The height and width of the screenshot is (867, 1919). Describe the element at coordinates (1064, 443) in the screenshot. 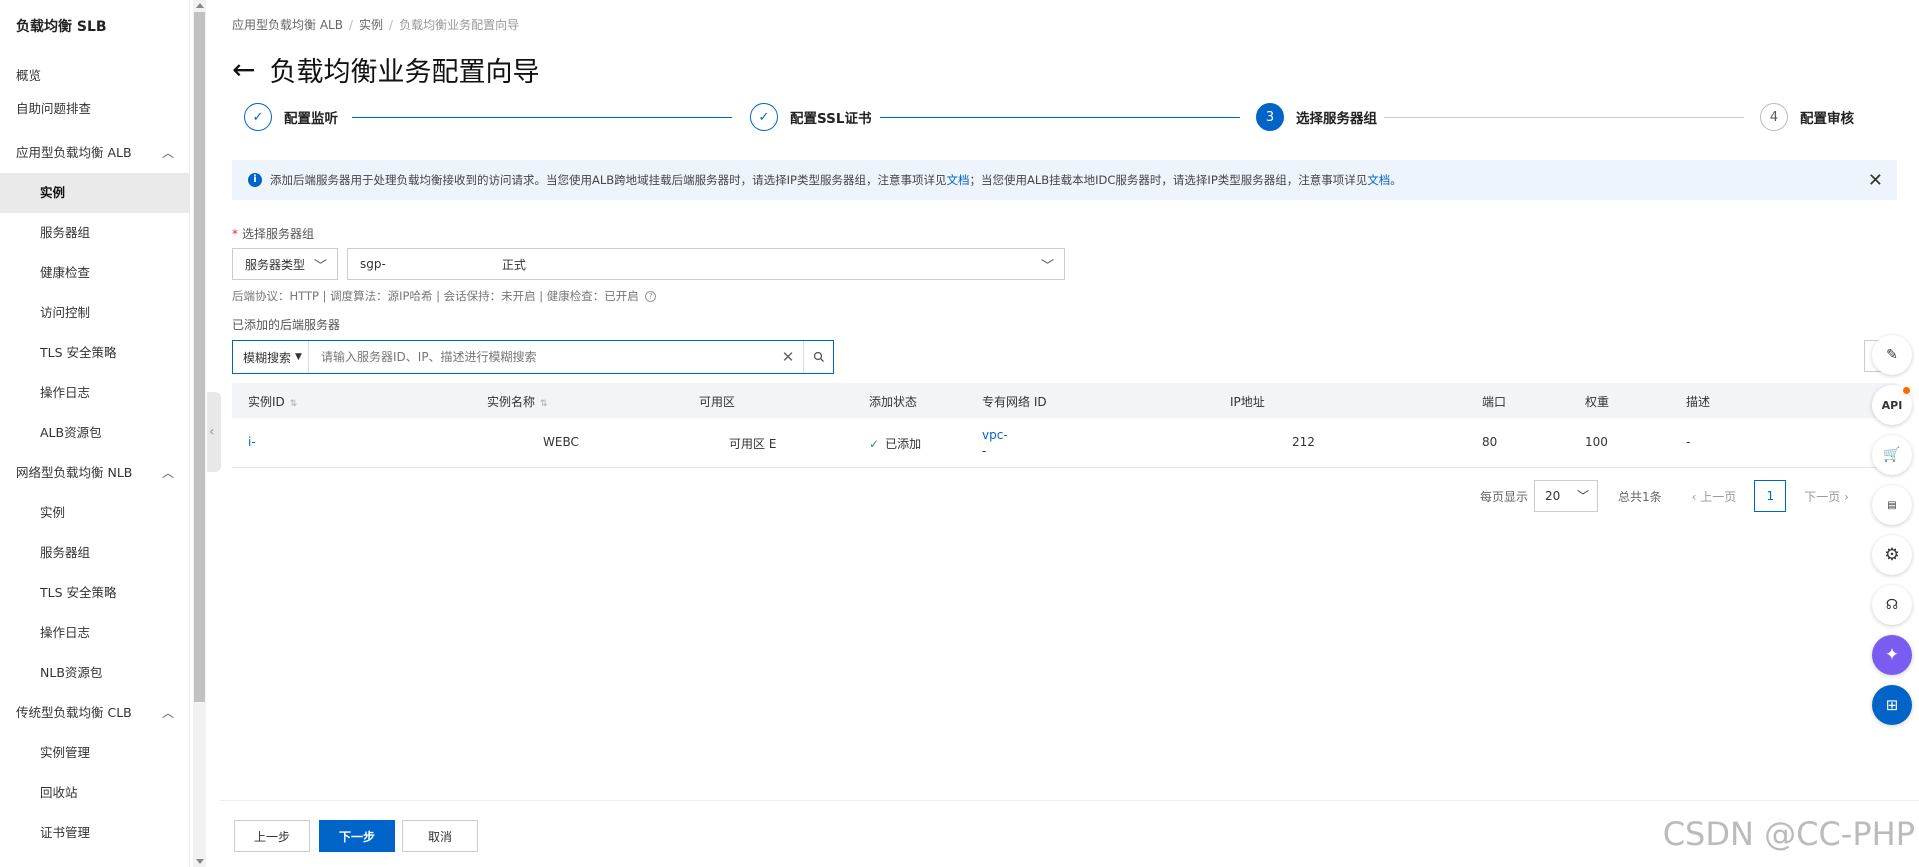

I see `table-row: i- WEBC 可用区 E ✓ 已添加 vpc- - 212 80 100 -` at that location.